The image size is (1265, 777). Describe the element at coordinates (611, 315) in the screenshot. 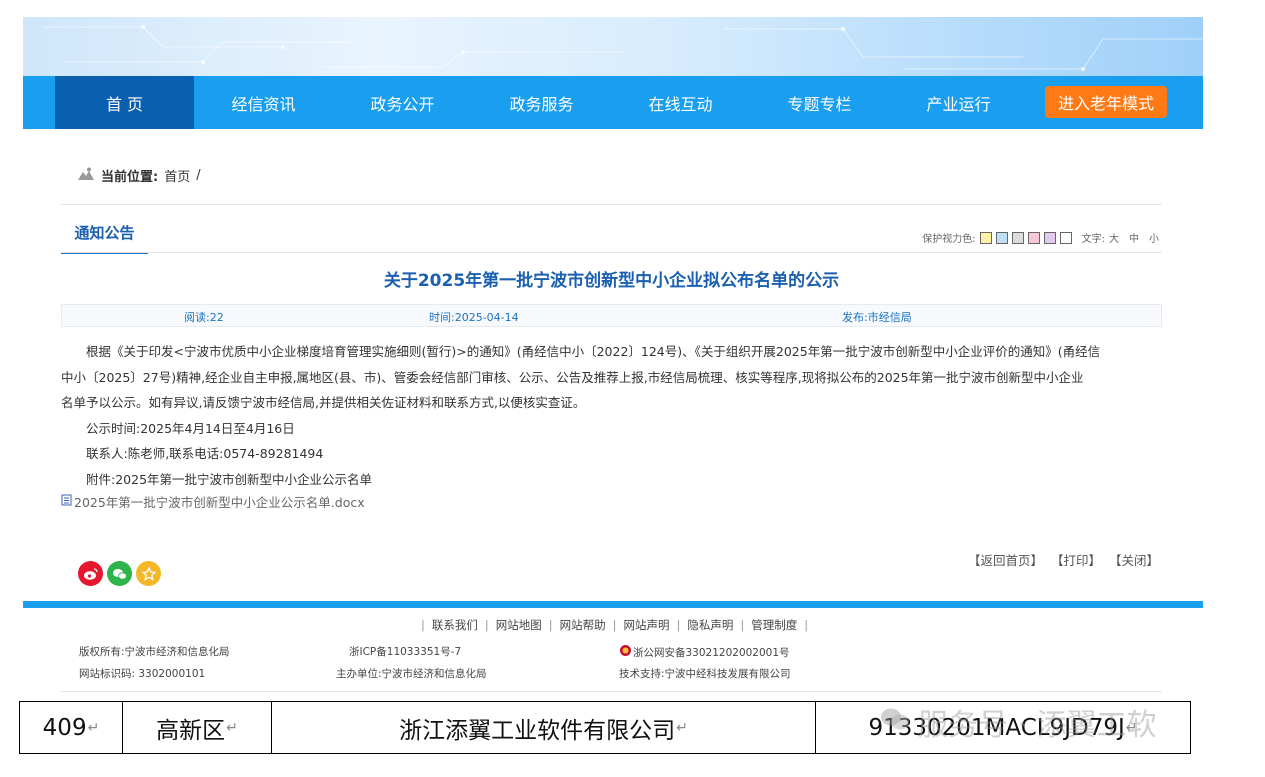

I see `article-meta: 阅读:22 时间:2025-04-14 发布:市经信局` at that location.